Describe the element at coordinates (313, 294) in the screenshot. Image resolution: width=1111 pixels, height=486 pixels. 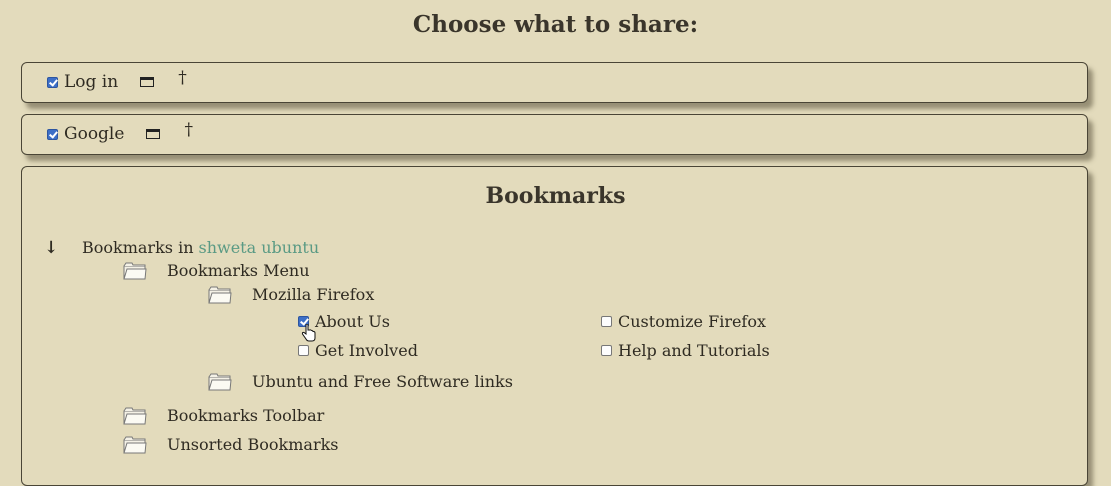
I see `folder-label: Mozilla Firefox` at that location.